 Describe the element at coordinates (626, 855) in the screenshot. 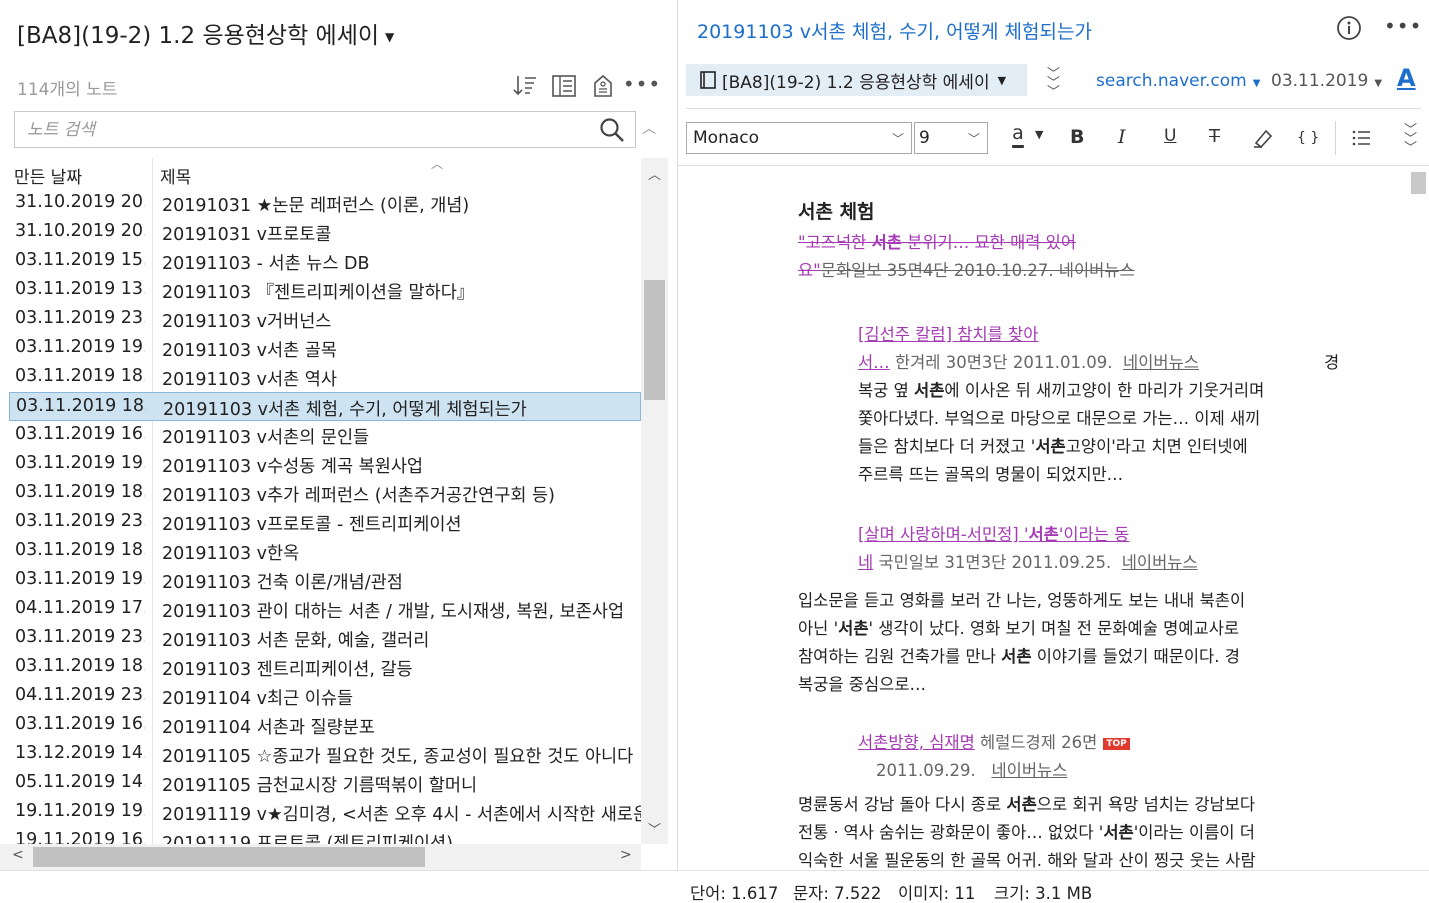

I see `scroll-right-icon: >` at that location.